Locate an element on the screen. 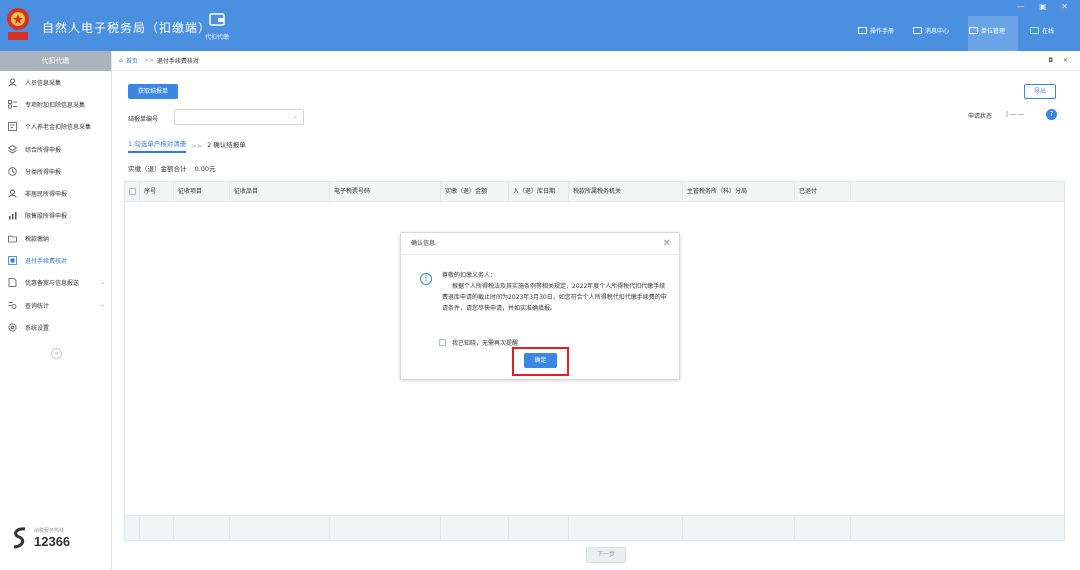  dialog-header: 确认信息 ✕ is located at coordinates (540, 244).